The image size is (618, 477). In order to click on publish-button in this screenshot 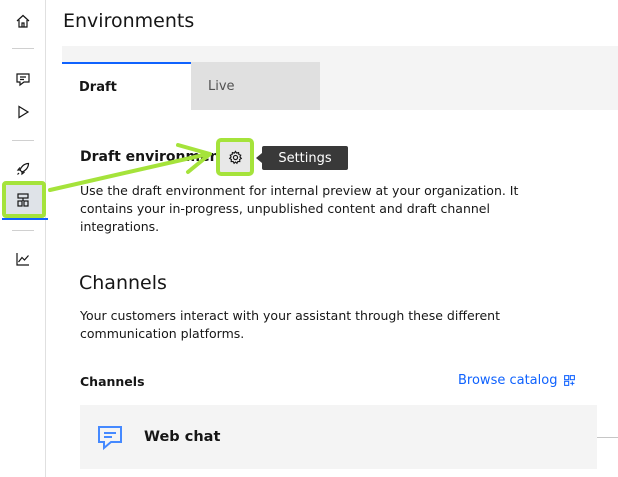, I will do `click(23, 169)`.